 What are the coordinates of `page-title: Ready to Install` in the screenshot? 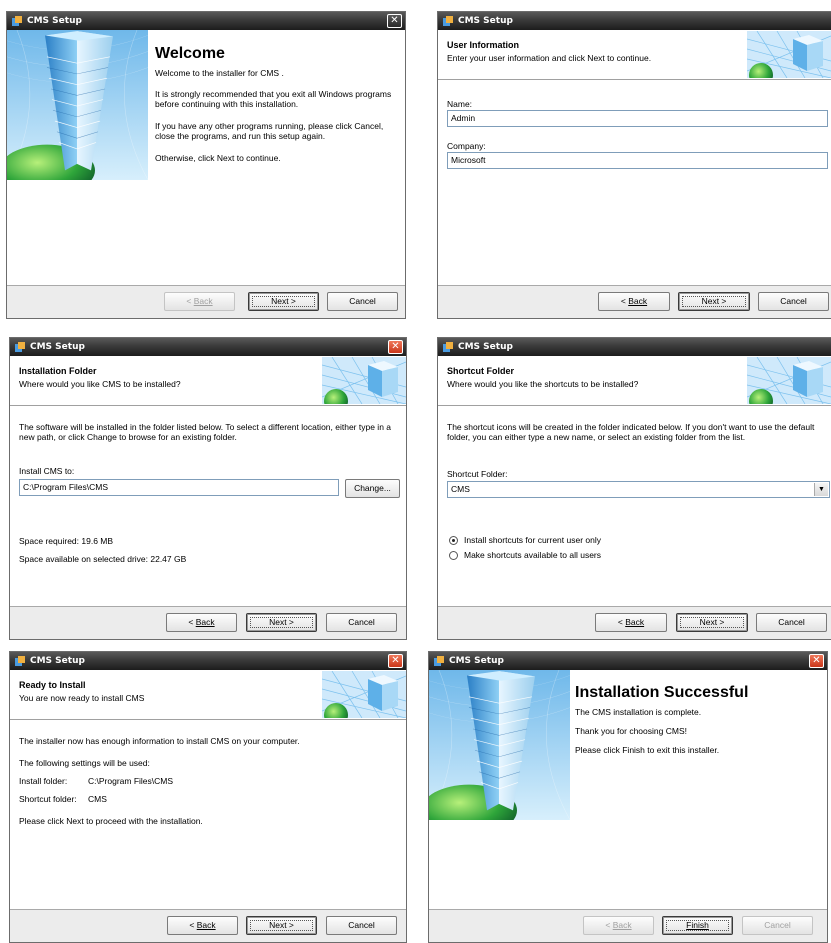 It's located at (52, 685).